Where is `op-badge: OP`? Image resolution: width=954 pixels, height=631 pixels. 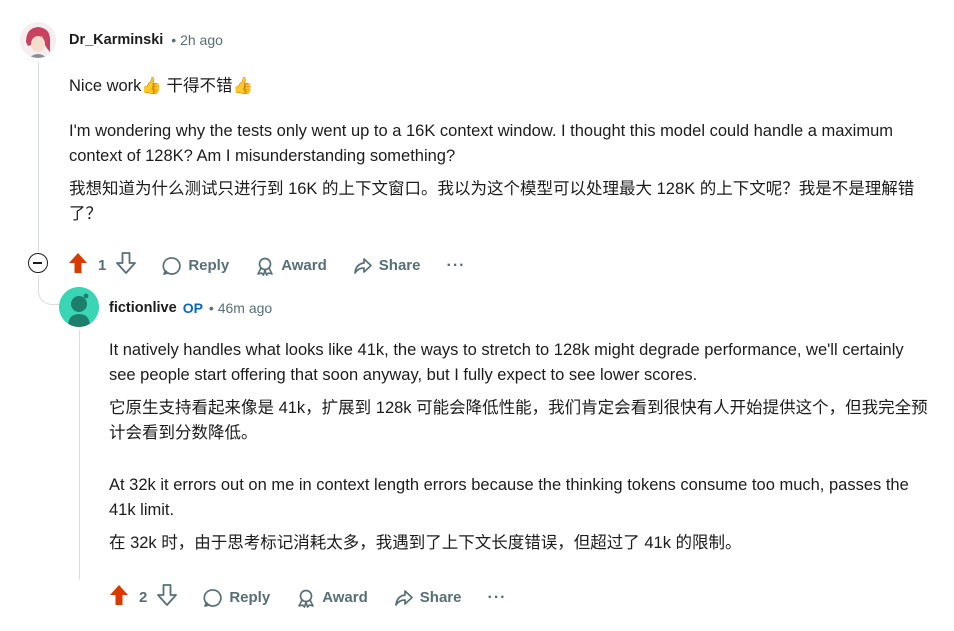
op-badge: OP is located at coordinates (192, 308).